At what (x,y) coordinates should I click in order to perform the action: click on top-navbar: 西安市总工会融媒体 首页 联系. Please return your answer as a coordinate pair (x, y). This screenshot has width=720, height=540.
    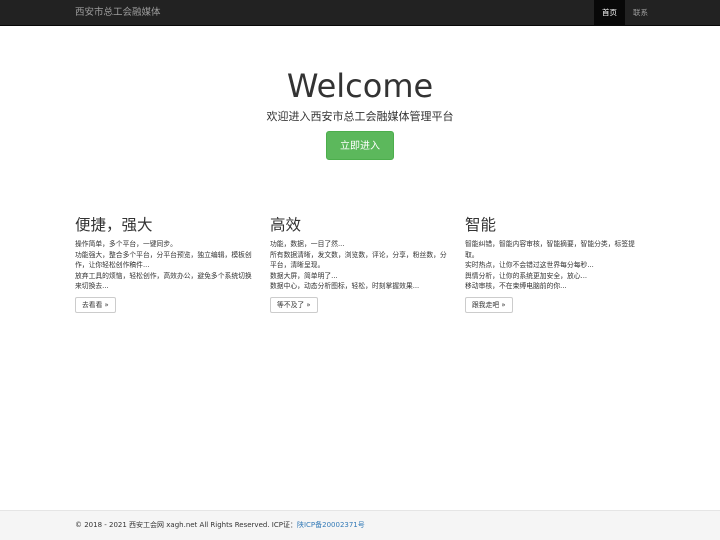
    Looking at the image, I should click on (360, 13).